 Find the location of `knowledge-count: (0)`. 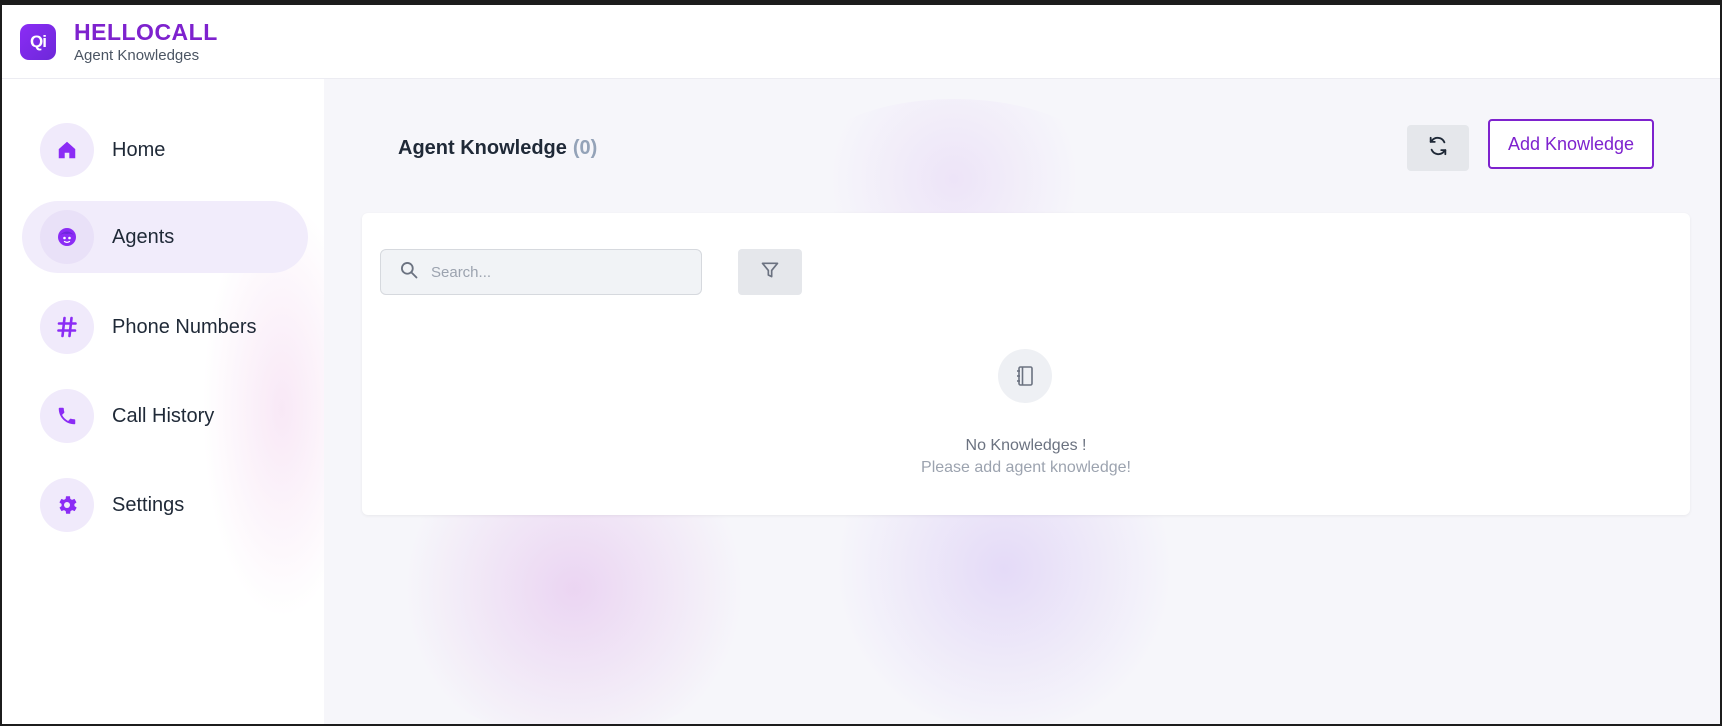

knowledge-count: (0) is located at coordinates (585, 148).